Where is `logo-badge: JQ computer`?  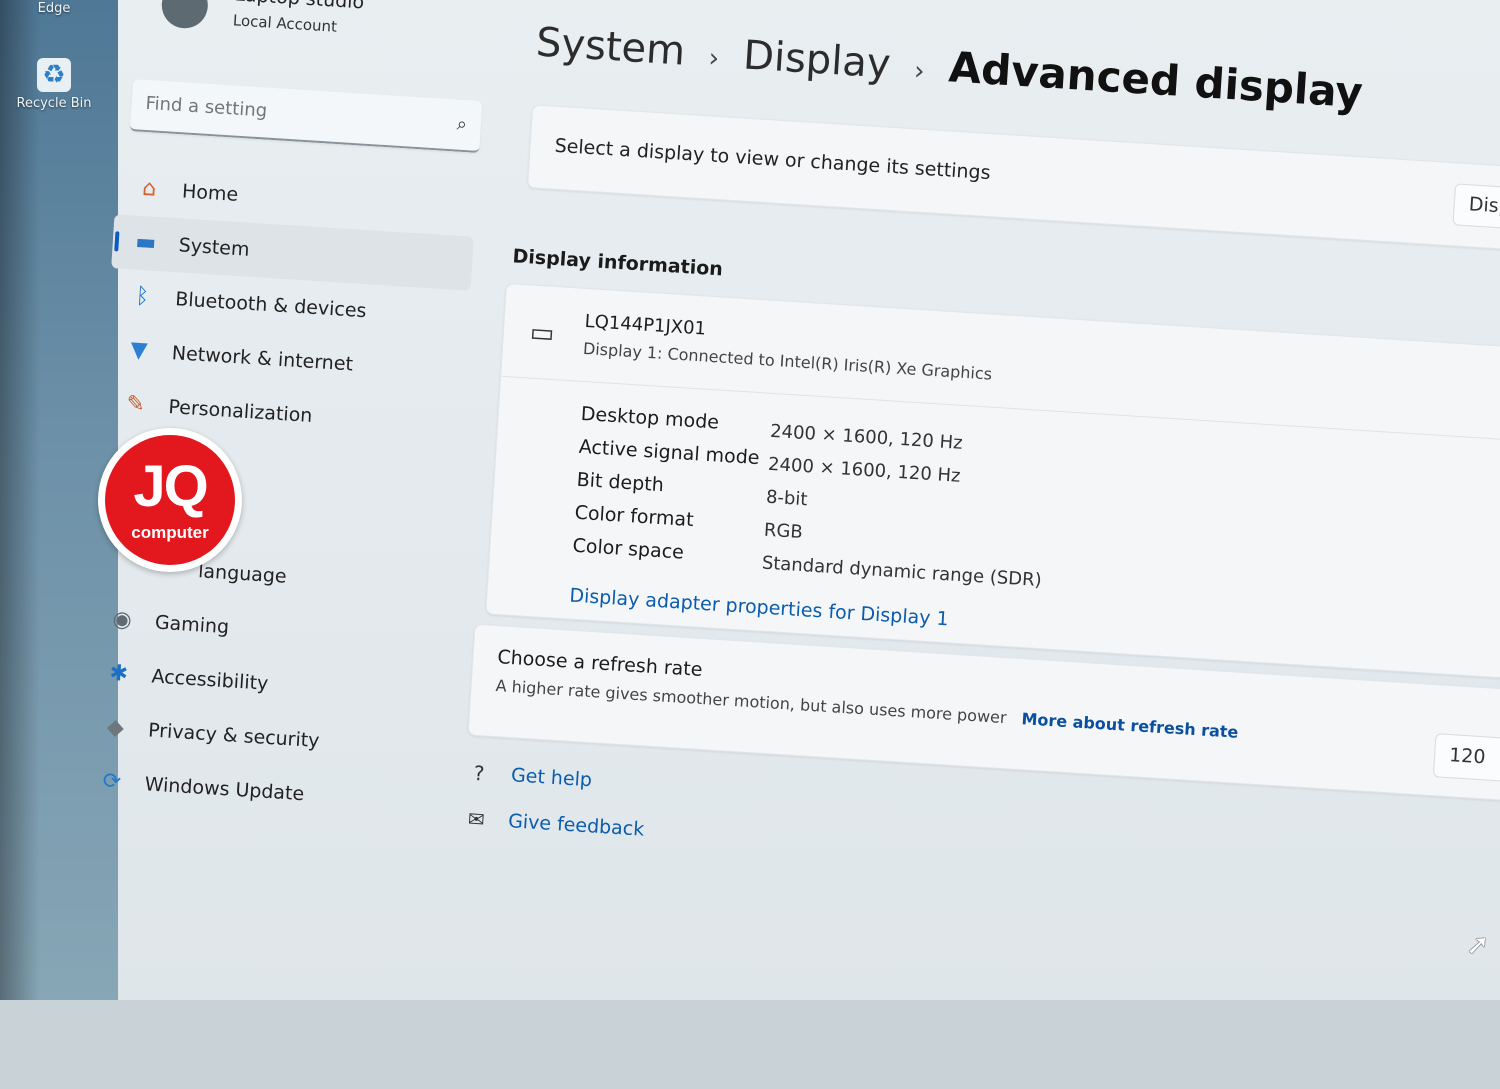 logo-badge: JQ computer is located at coordinates (170, 500).